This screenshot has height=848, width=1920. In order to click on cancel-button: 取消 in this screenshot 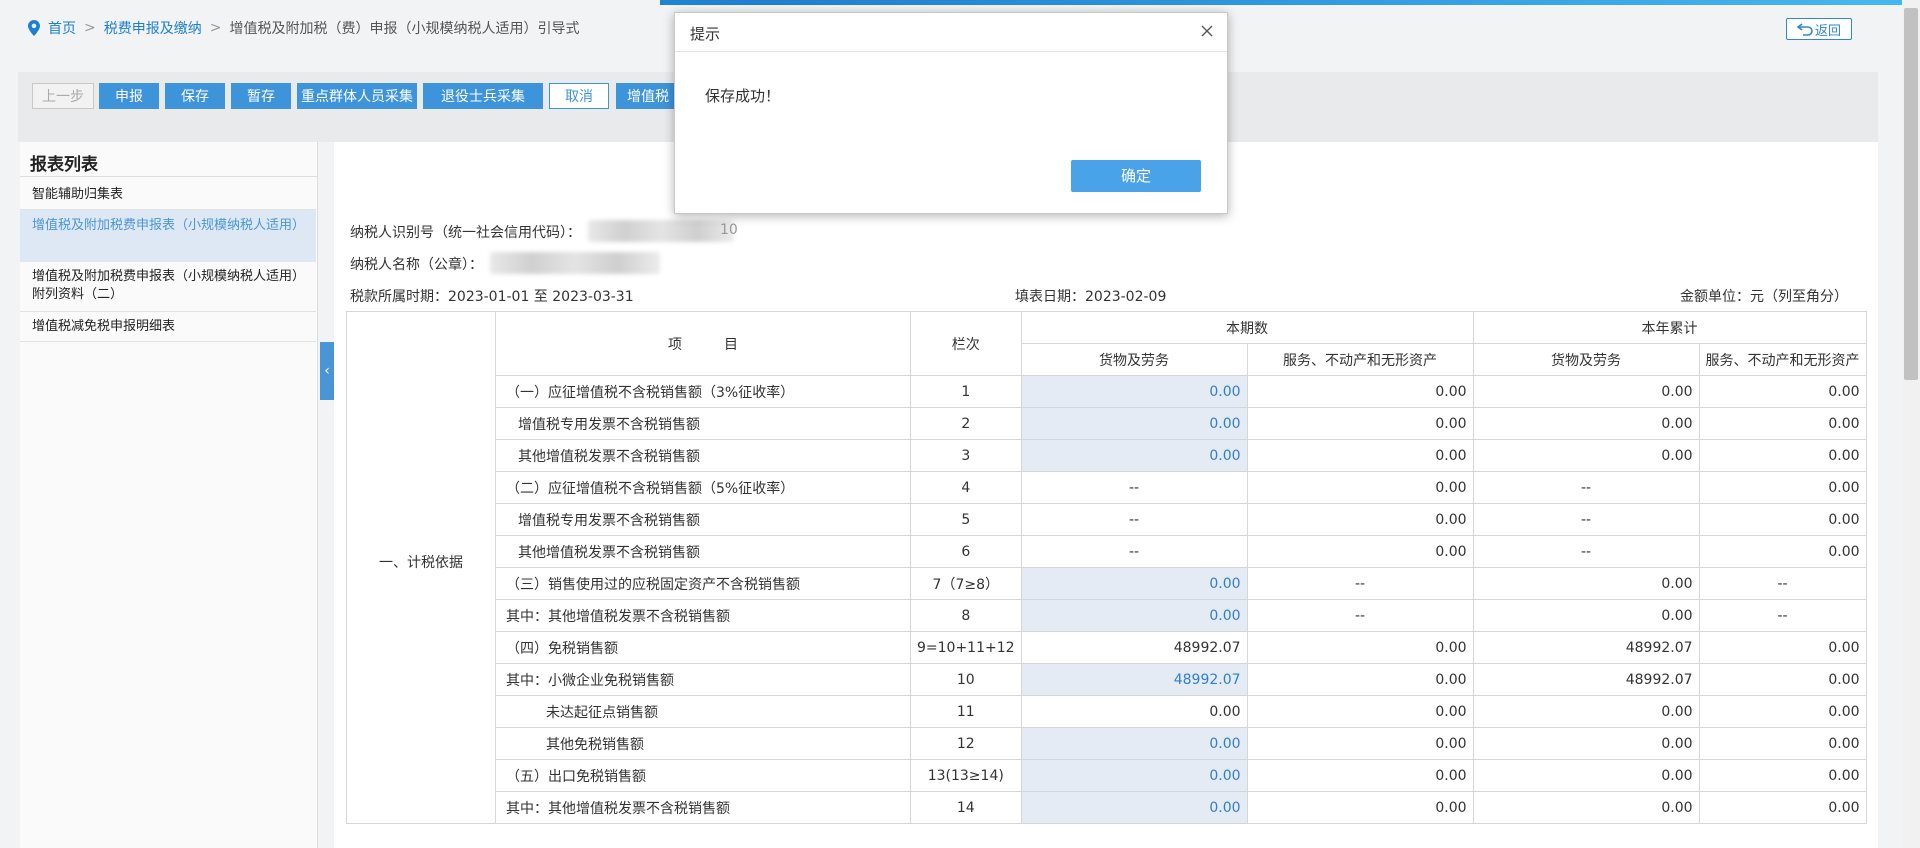, I will do `click(579, 96)`.